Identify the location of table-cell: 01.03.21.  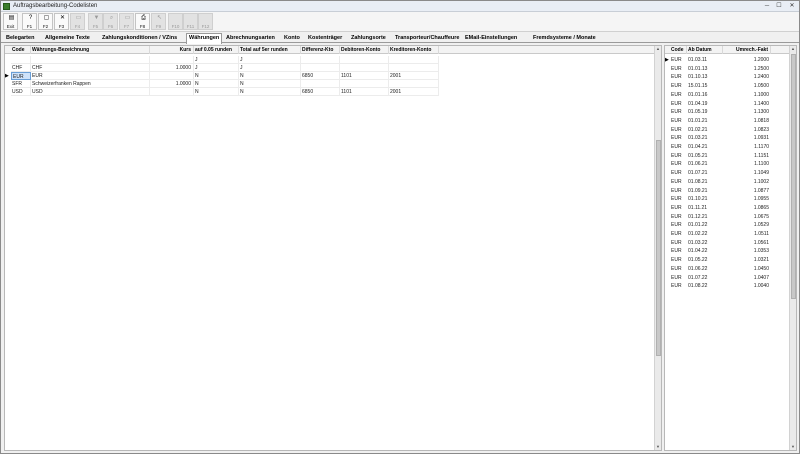
(705, 138).